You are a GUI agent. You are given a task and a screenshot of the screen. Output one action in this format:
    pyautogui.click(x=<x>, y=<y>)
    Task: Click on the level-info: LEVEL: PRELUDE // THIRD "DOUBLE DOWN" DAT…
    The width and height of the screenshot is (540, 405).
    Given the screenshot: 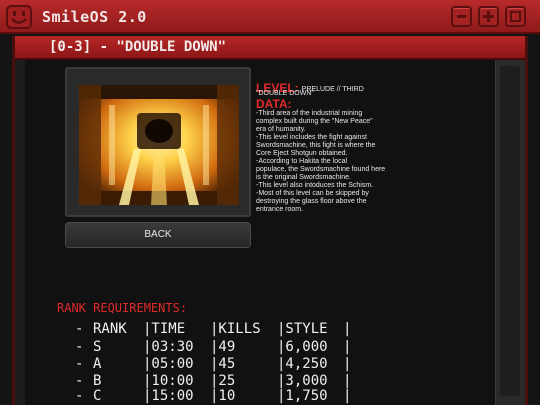 What is the action you would take?
    pyautogui.click(x=349, y=145)
    